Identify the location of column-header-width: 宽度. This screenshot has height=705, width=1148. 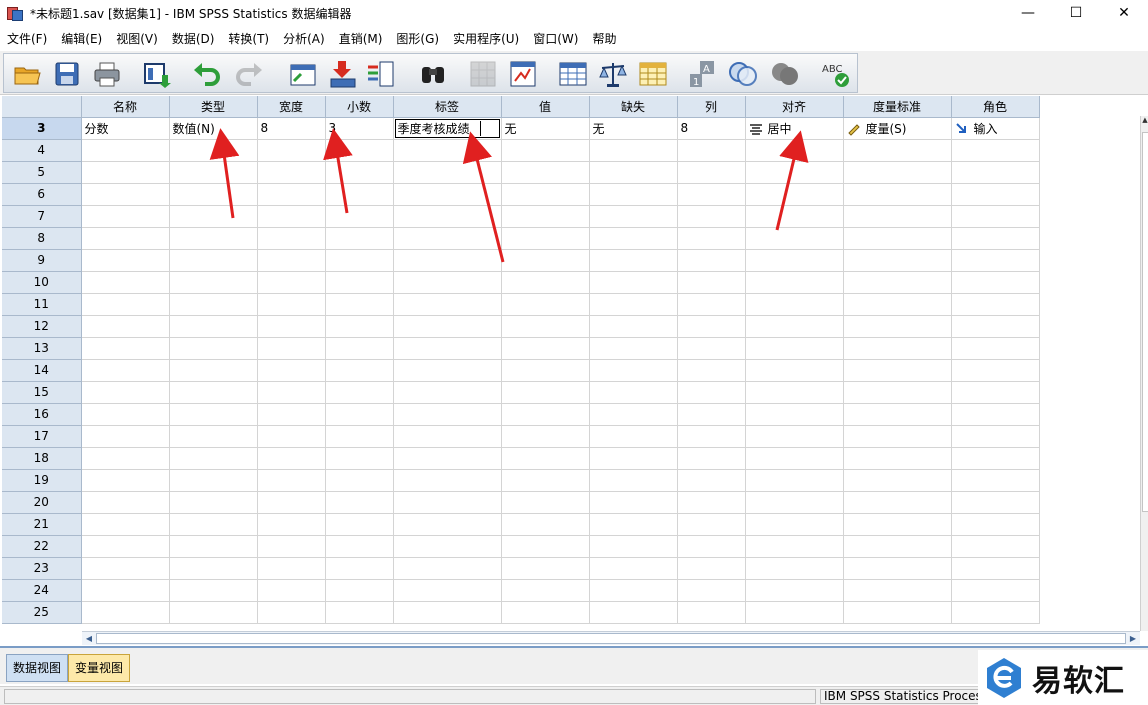
(291, 107).